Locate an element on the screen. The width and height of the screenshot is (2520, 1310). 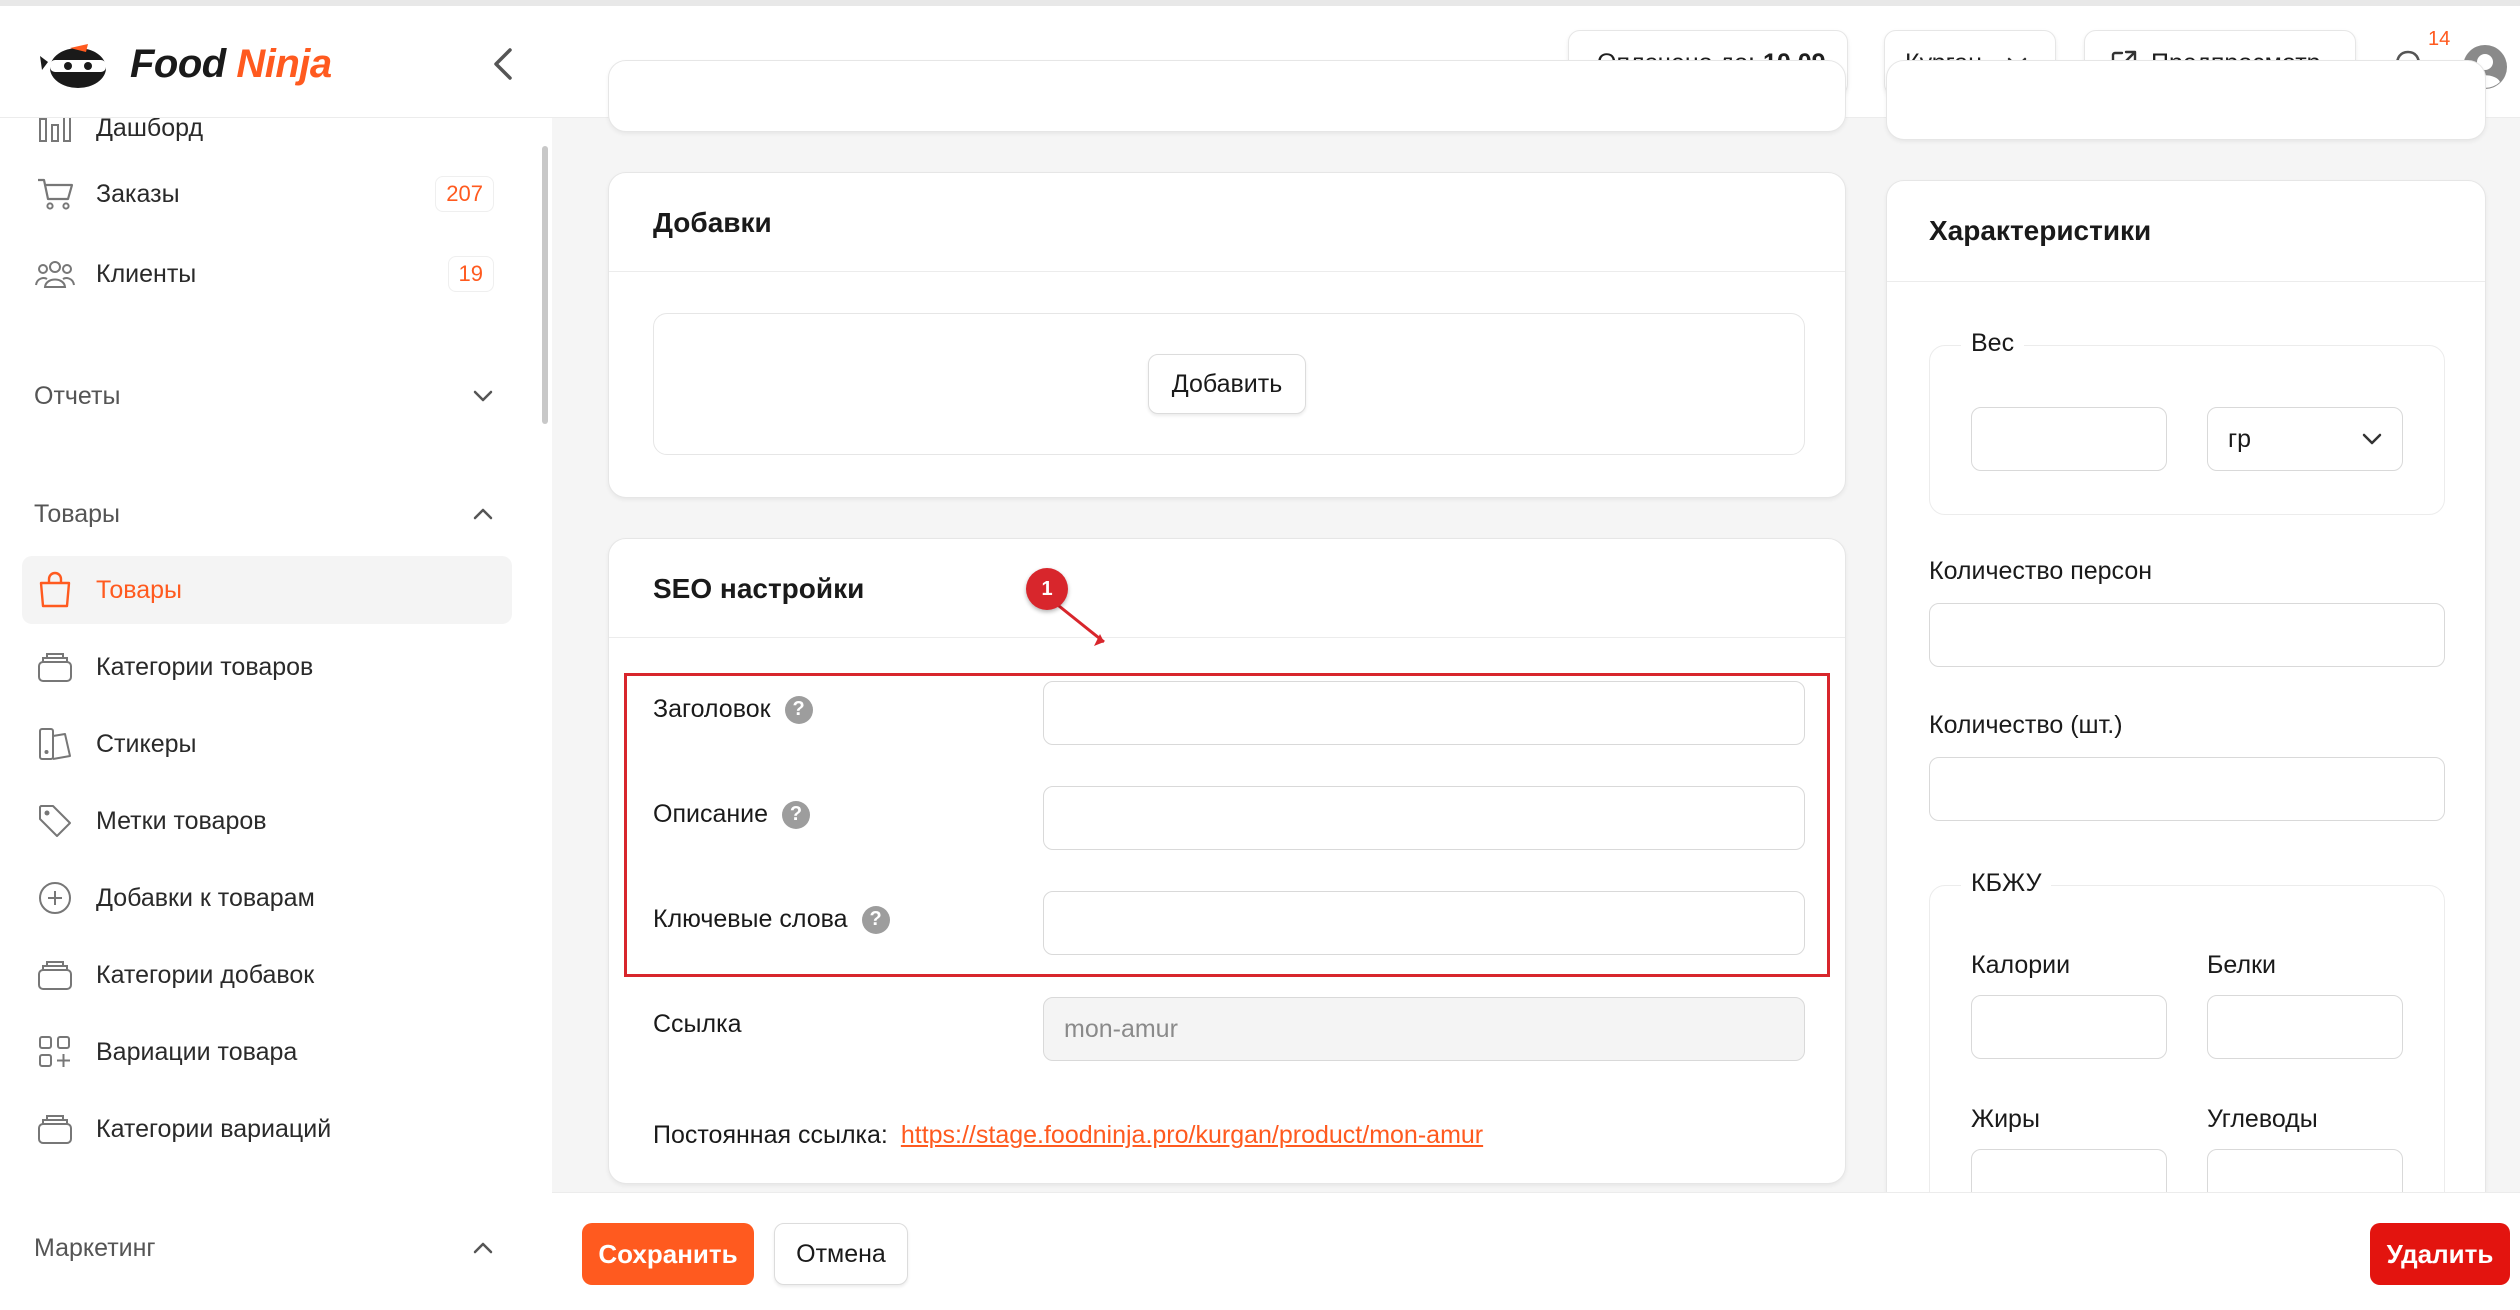
sidebar-item-products: Товары is located at coordinates (267, 590).